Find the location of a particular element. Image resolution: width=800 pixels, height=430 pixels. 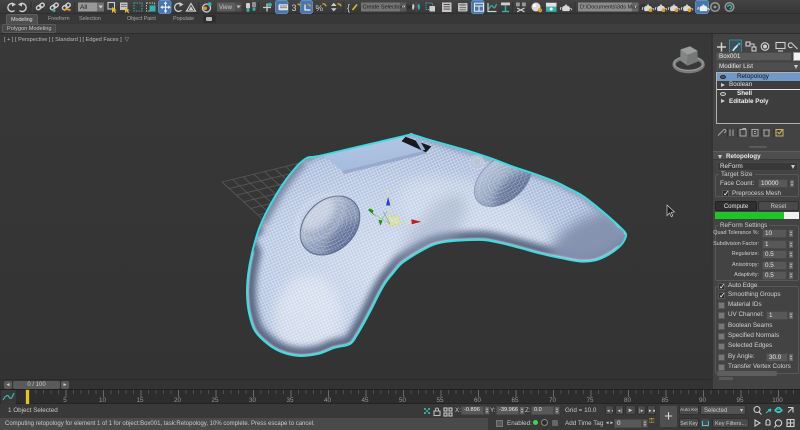

svg-text: 3 is located at coordinates (294, 8).